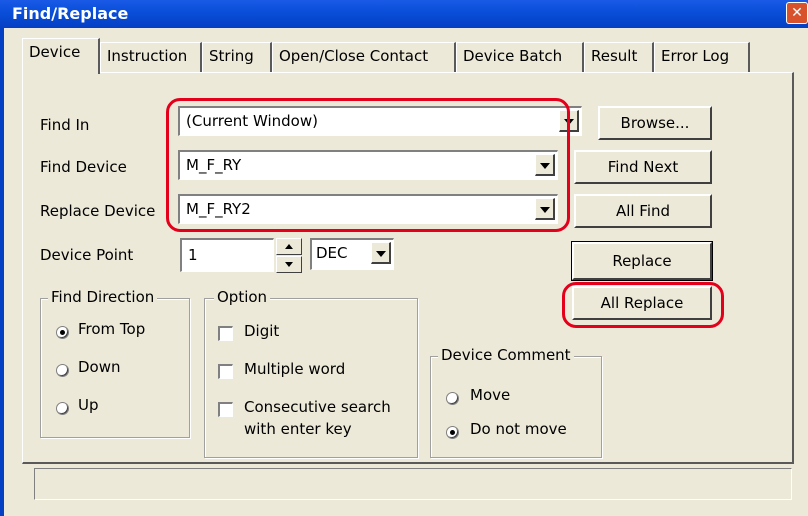 This screenshot has height=516, width=808. What do you see at coordinates (214, 165) in the screenshot?
I see `find-device-value: M_F_RY` at bounding box center [214, 165].